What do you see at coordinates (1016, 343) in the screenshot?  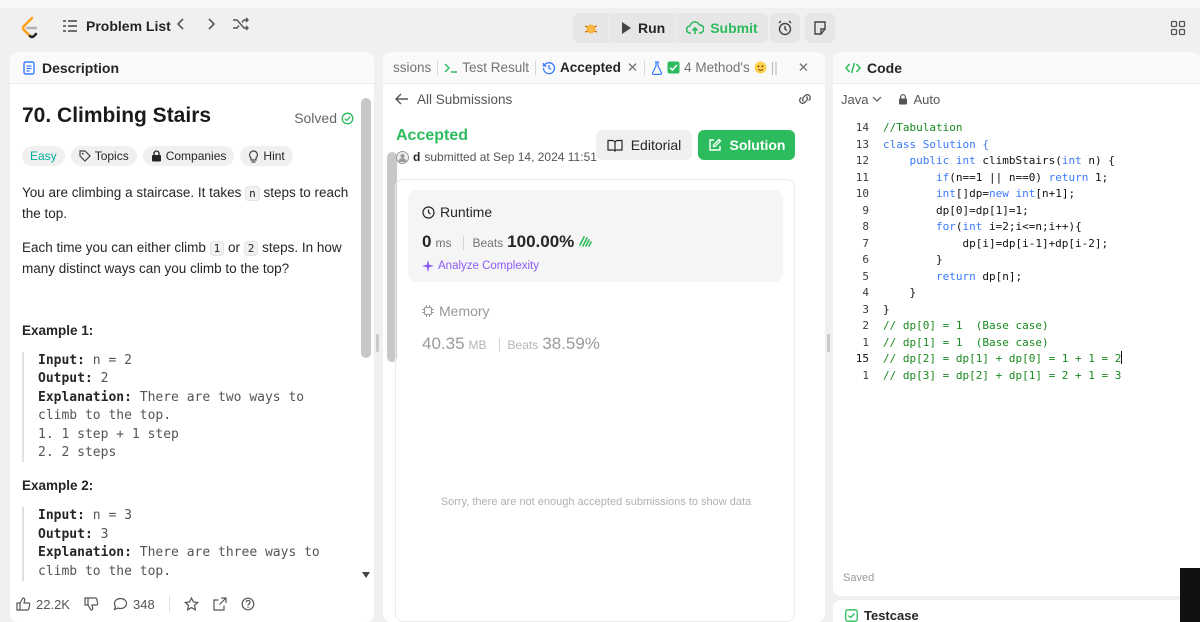 I see `code-line: 1 // dp[1] = 1 (Base case)` at bounding box center [1016, 343].